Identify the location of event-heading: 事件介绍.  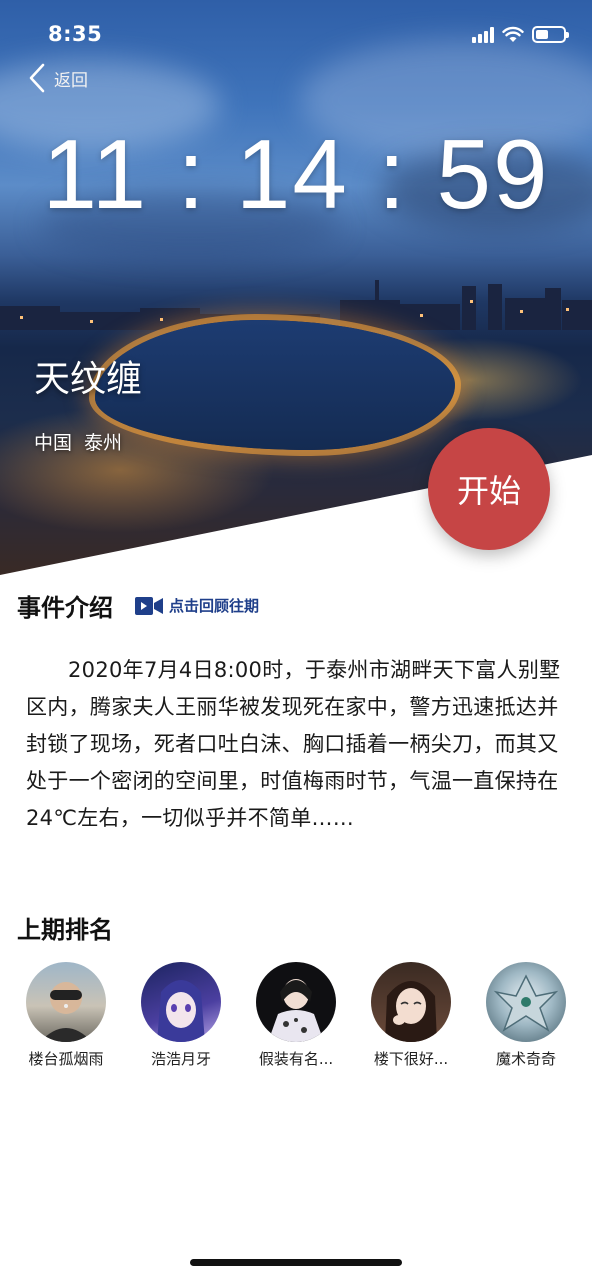
(65, 608).